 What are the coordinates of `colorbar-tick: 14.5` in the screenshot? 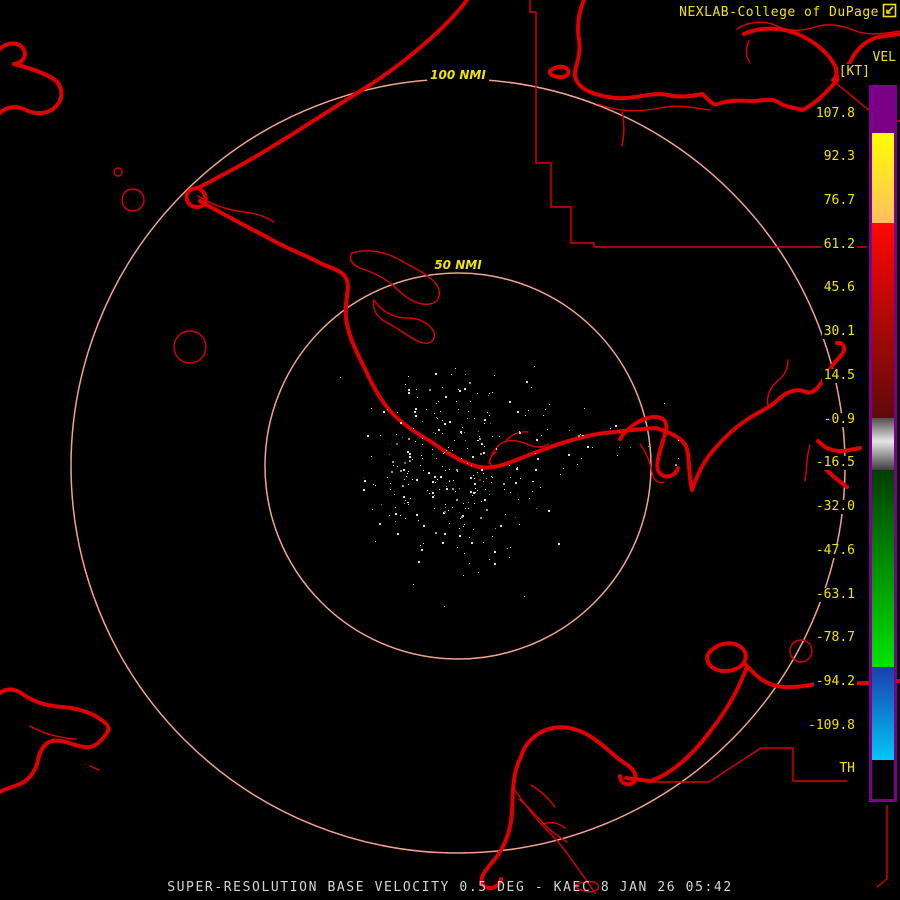 It's located at (839, 375).